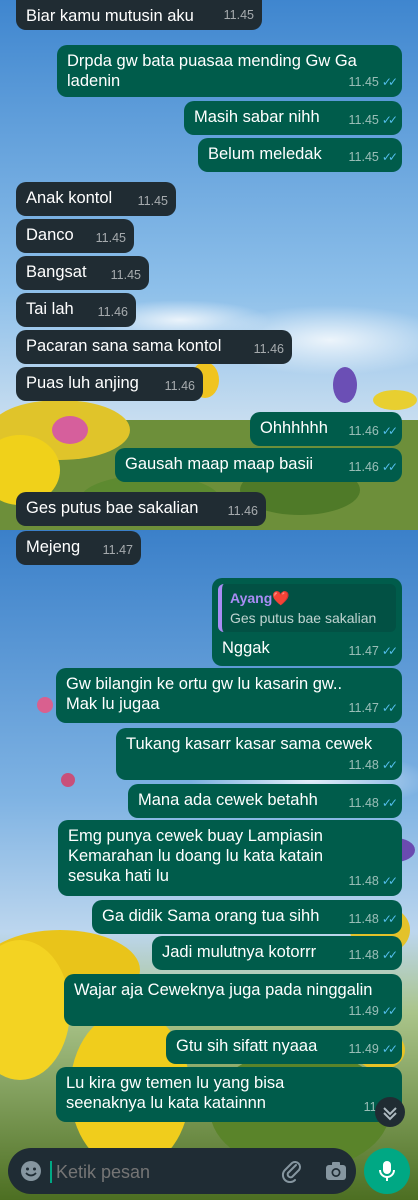 This screenshot has width=418, height=1200. I want to click on scroll-to-bottom-button, so click(390, 1112).